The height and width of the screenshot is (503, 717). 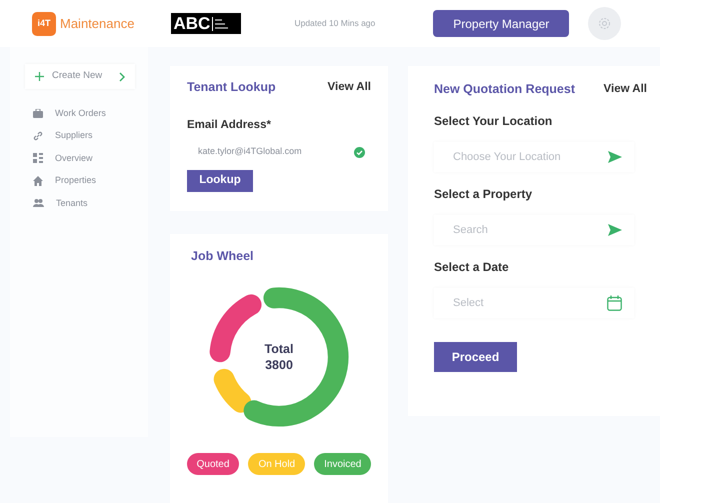 I want to click on field-label: Email Address*, so click(x=229, y=125).